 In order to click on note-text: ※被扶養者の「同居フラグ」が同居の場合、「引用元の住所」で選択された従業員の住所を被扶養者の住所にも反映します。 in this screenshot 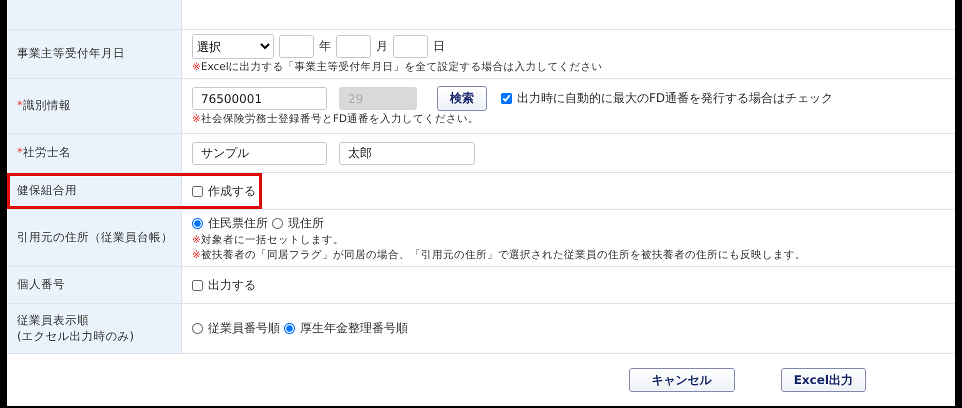, I will do `click(499, 255)`.